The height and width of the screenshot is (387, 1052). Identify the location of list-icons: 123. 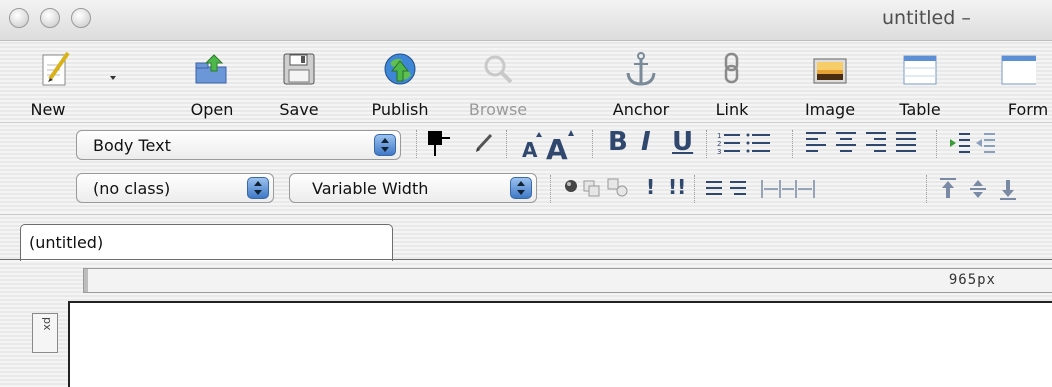
(743, 144).